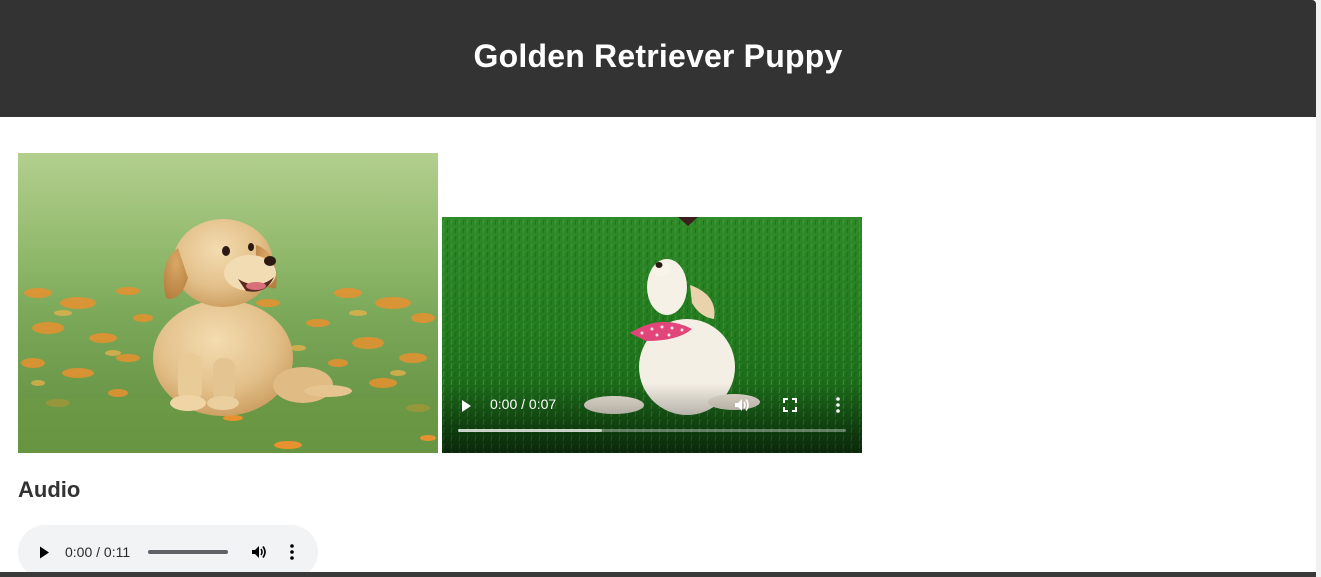  I want to click on video-volume-button, so click(742, 405).